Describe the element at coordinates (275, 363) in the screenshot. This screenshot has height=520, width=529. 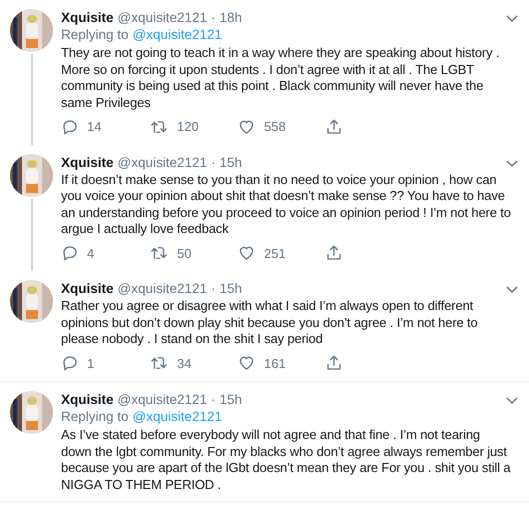
I see `like-count: 161` at that location.